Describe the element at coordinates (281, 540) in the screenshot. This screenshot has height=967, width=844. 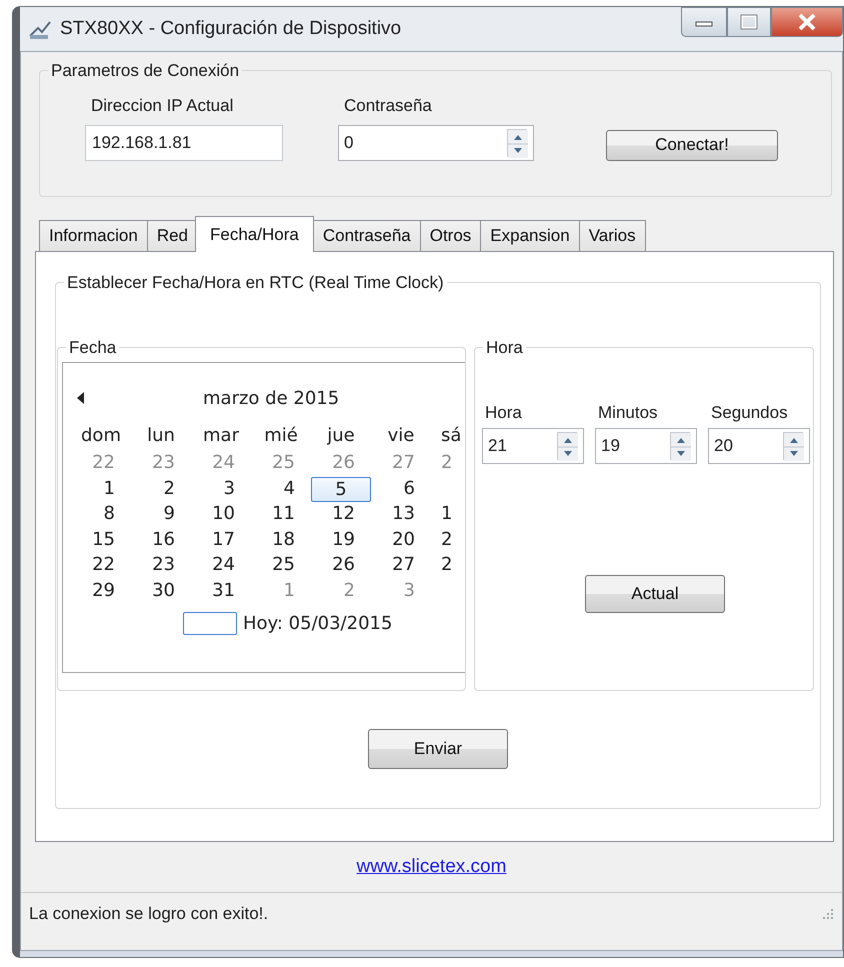
I see `calendar-day: 18` at that location.